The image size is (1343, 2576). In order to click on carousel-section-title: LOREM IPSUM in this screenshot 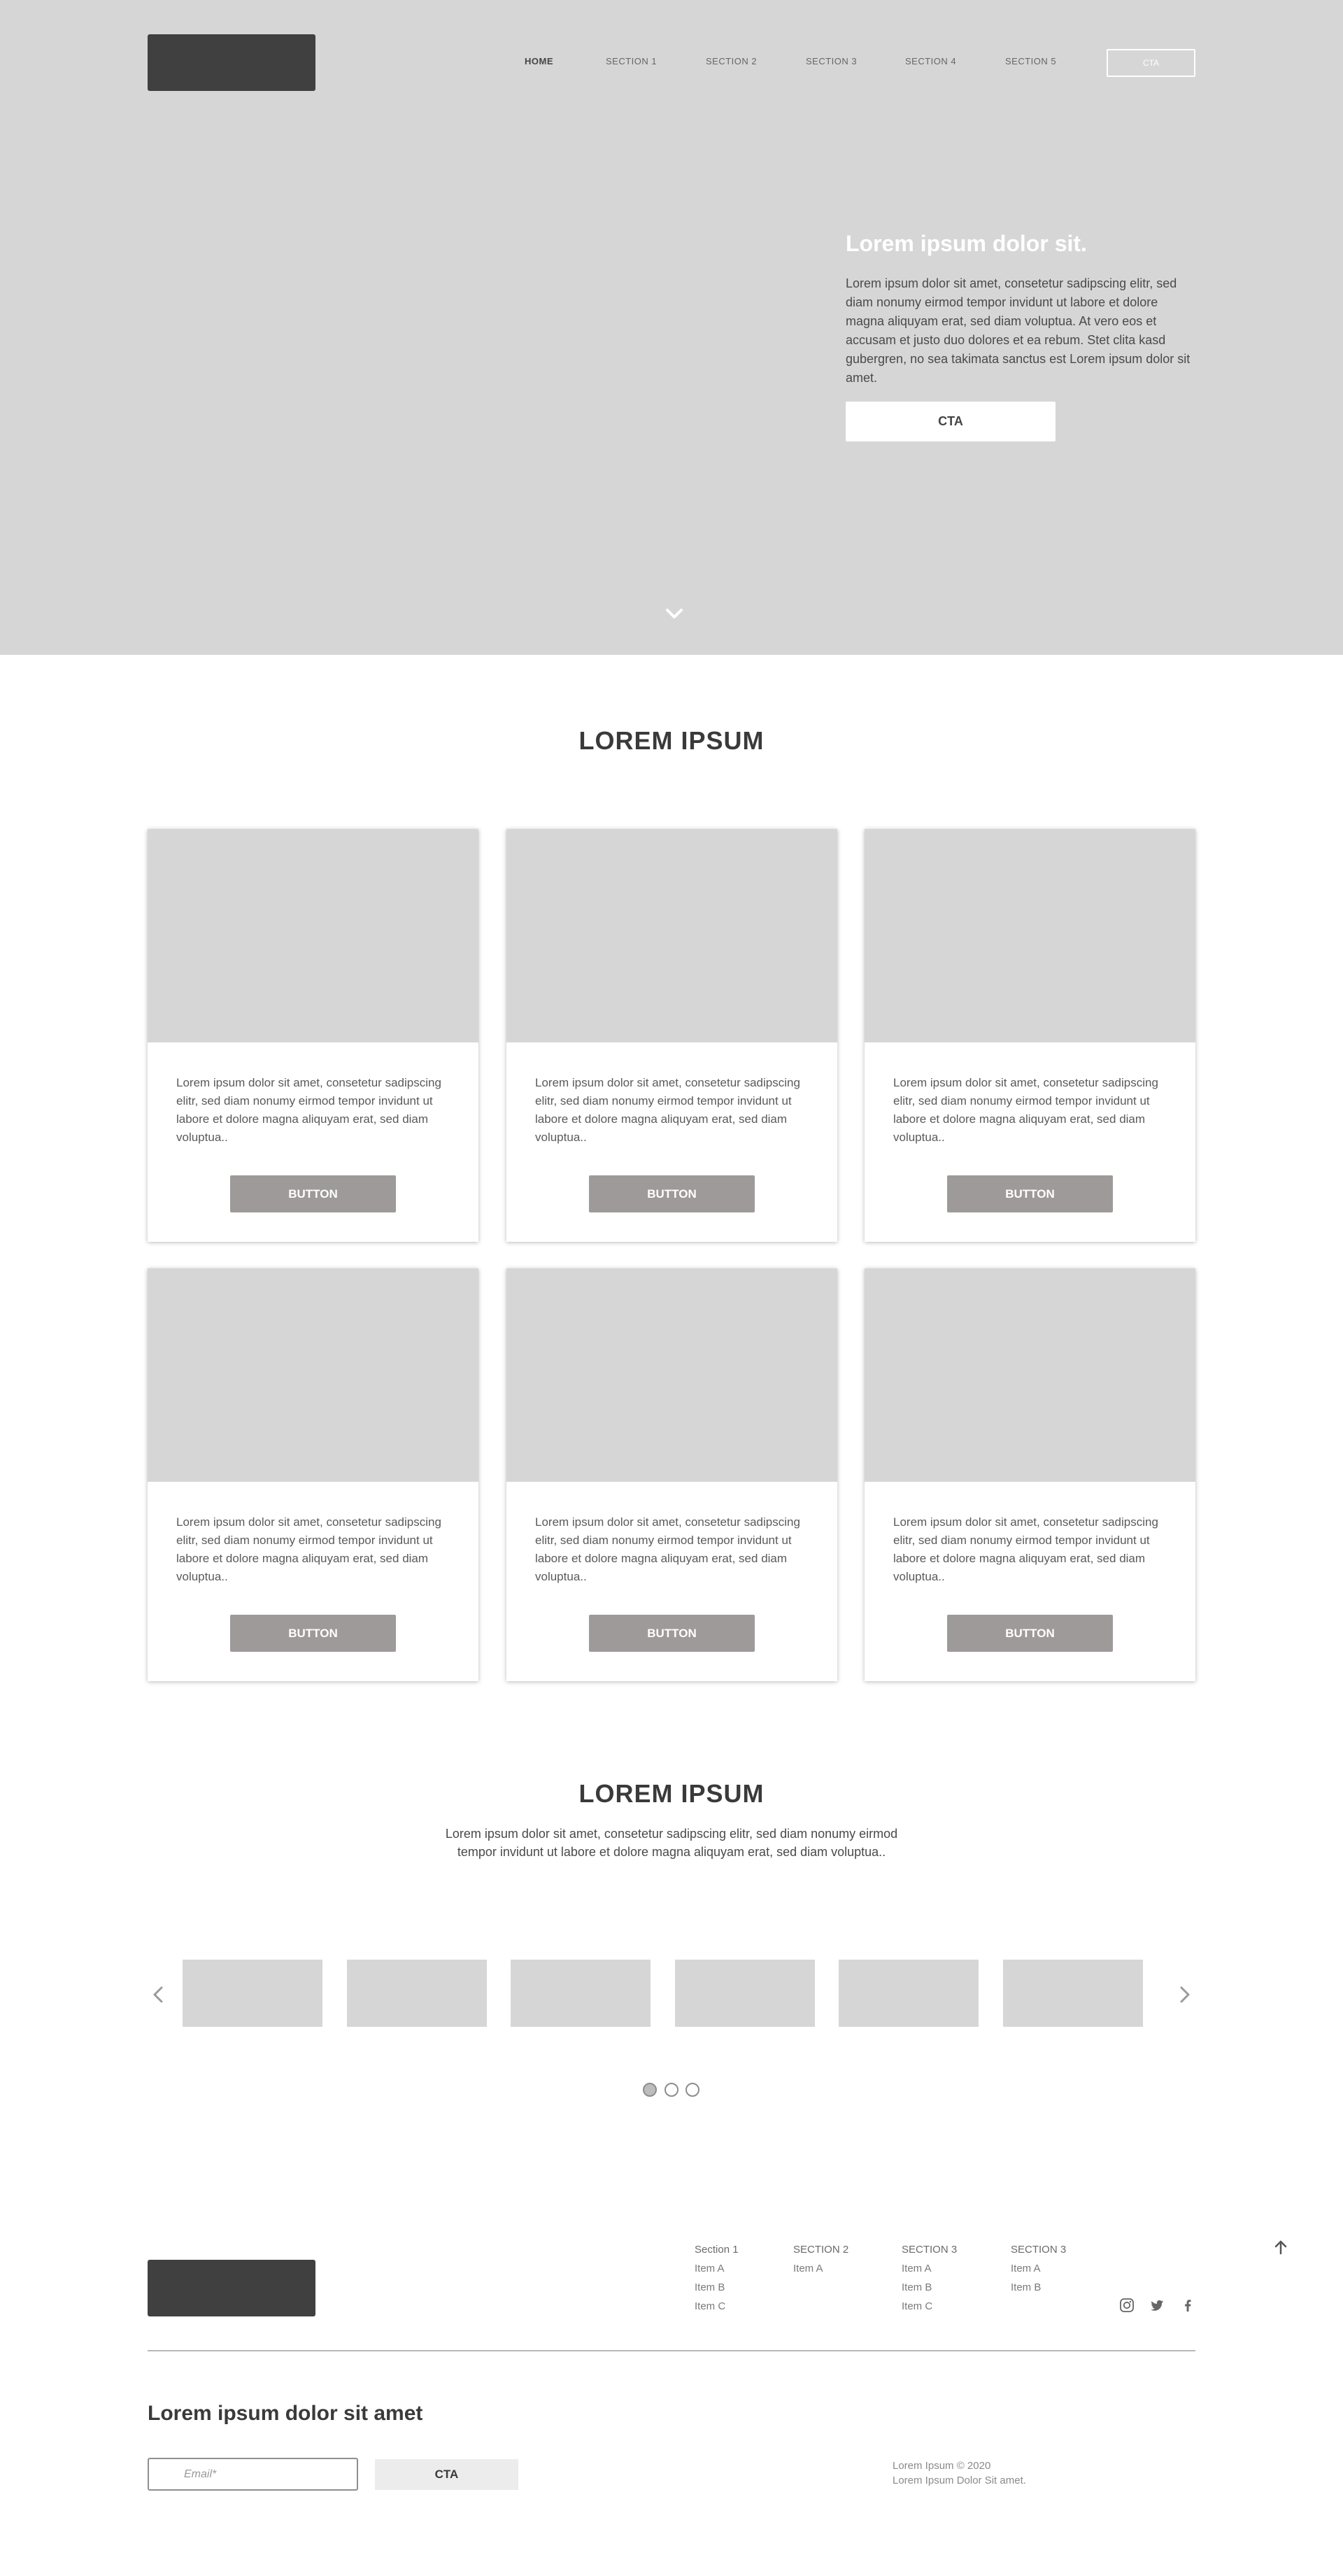, I will do `click(671, 1793)`.